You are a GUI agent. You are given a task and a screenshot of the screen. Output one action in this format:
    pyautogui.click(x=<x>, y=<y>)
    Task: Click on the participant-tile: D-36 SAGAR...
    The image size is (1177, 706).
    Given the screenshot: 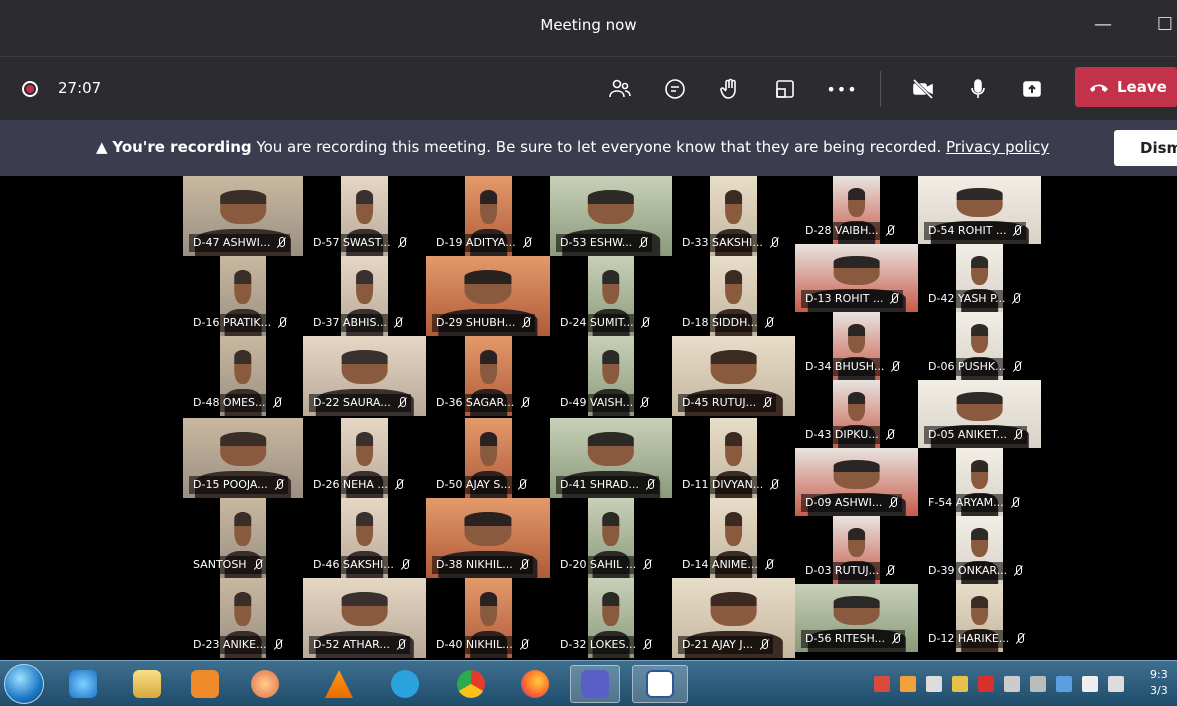 What is the action you would take?
    pyautogui.click(x=488, y=376)
    